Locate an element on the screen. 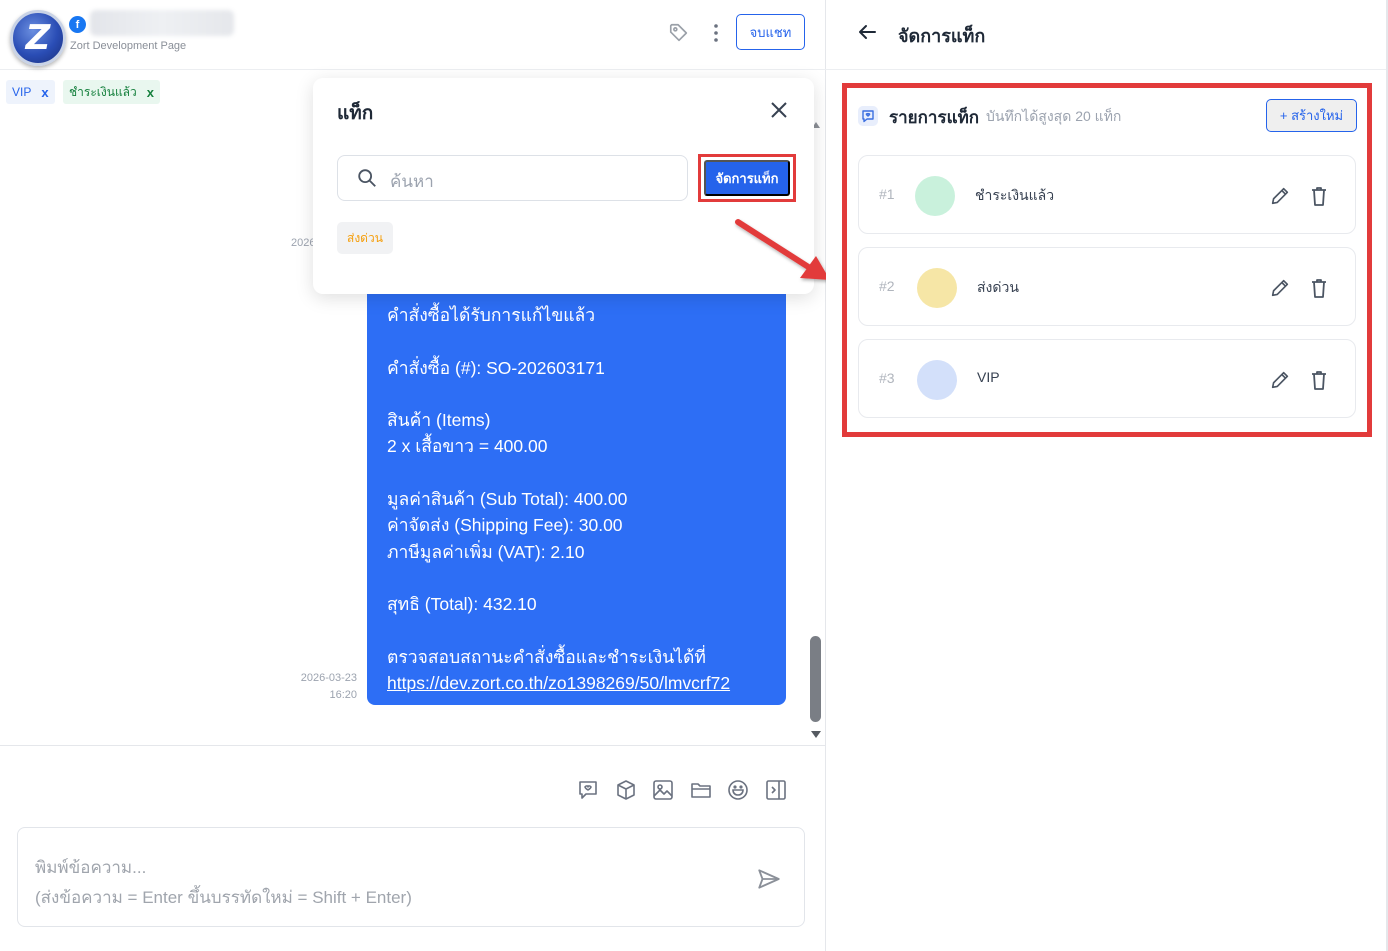 The image size is (1388, 951). tag-icon is located at coordinates (679, 33).